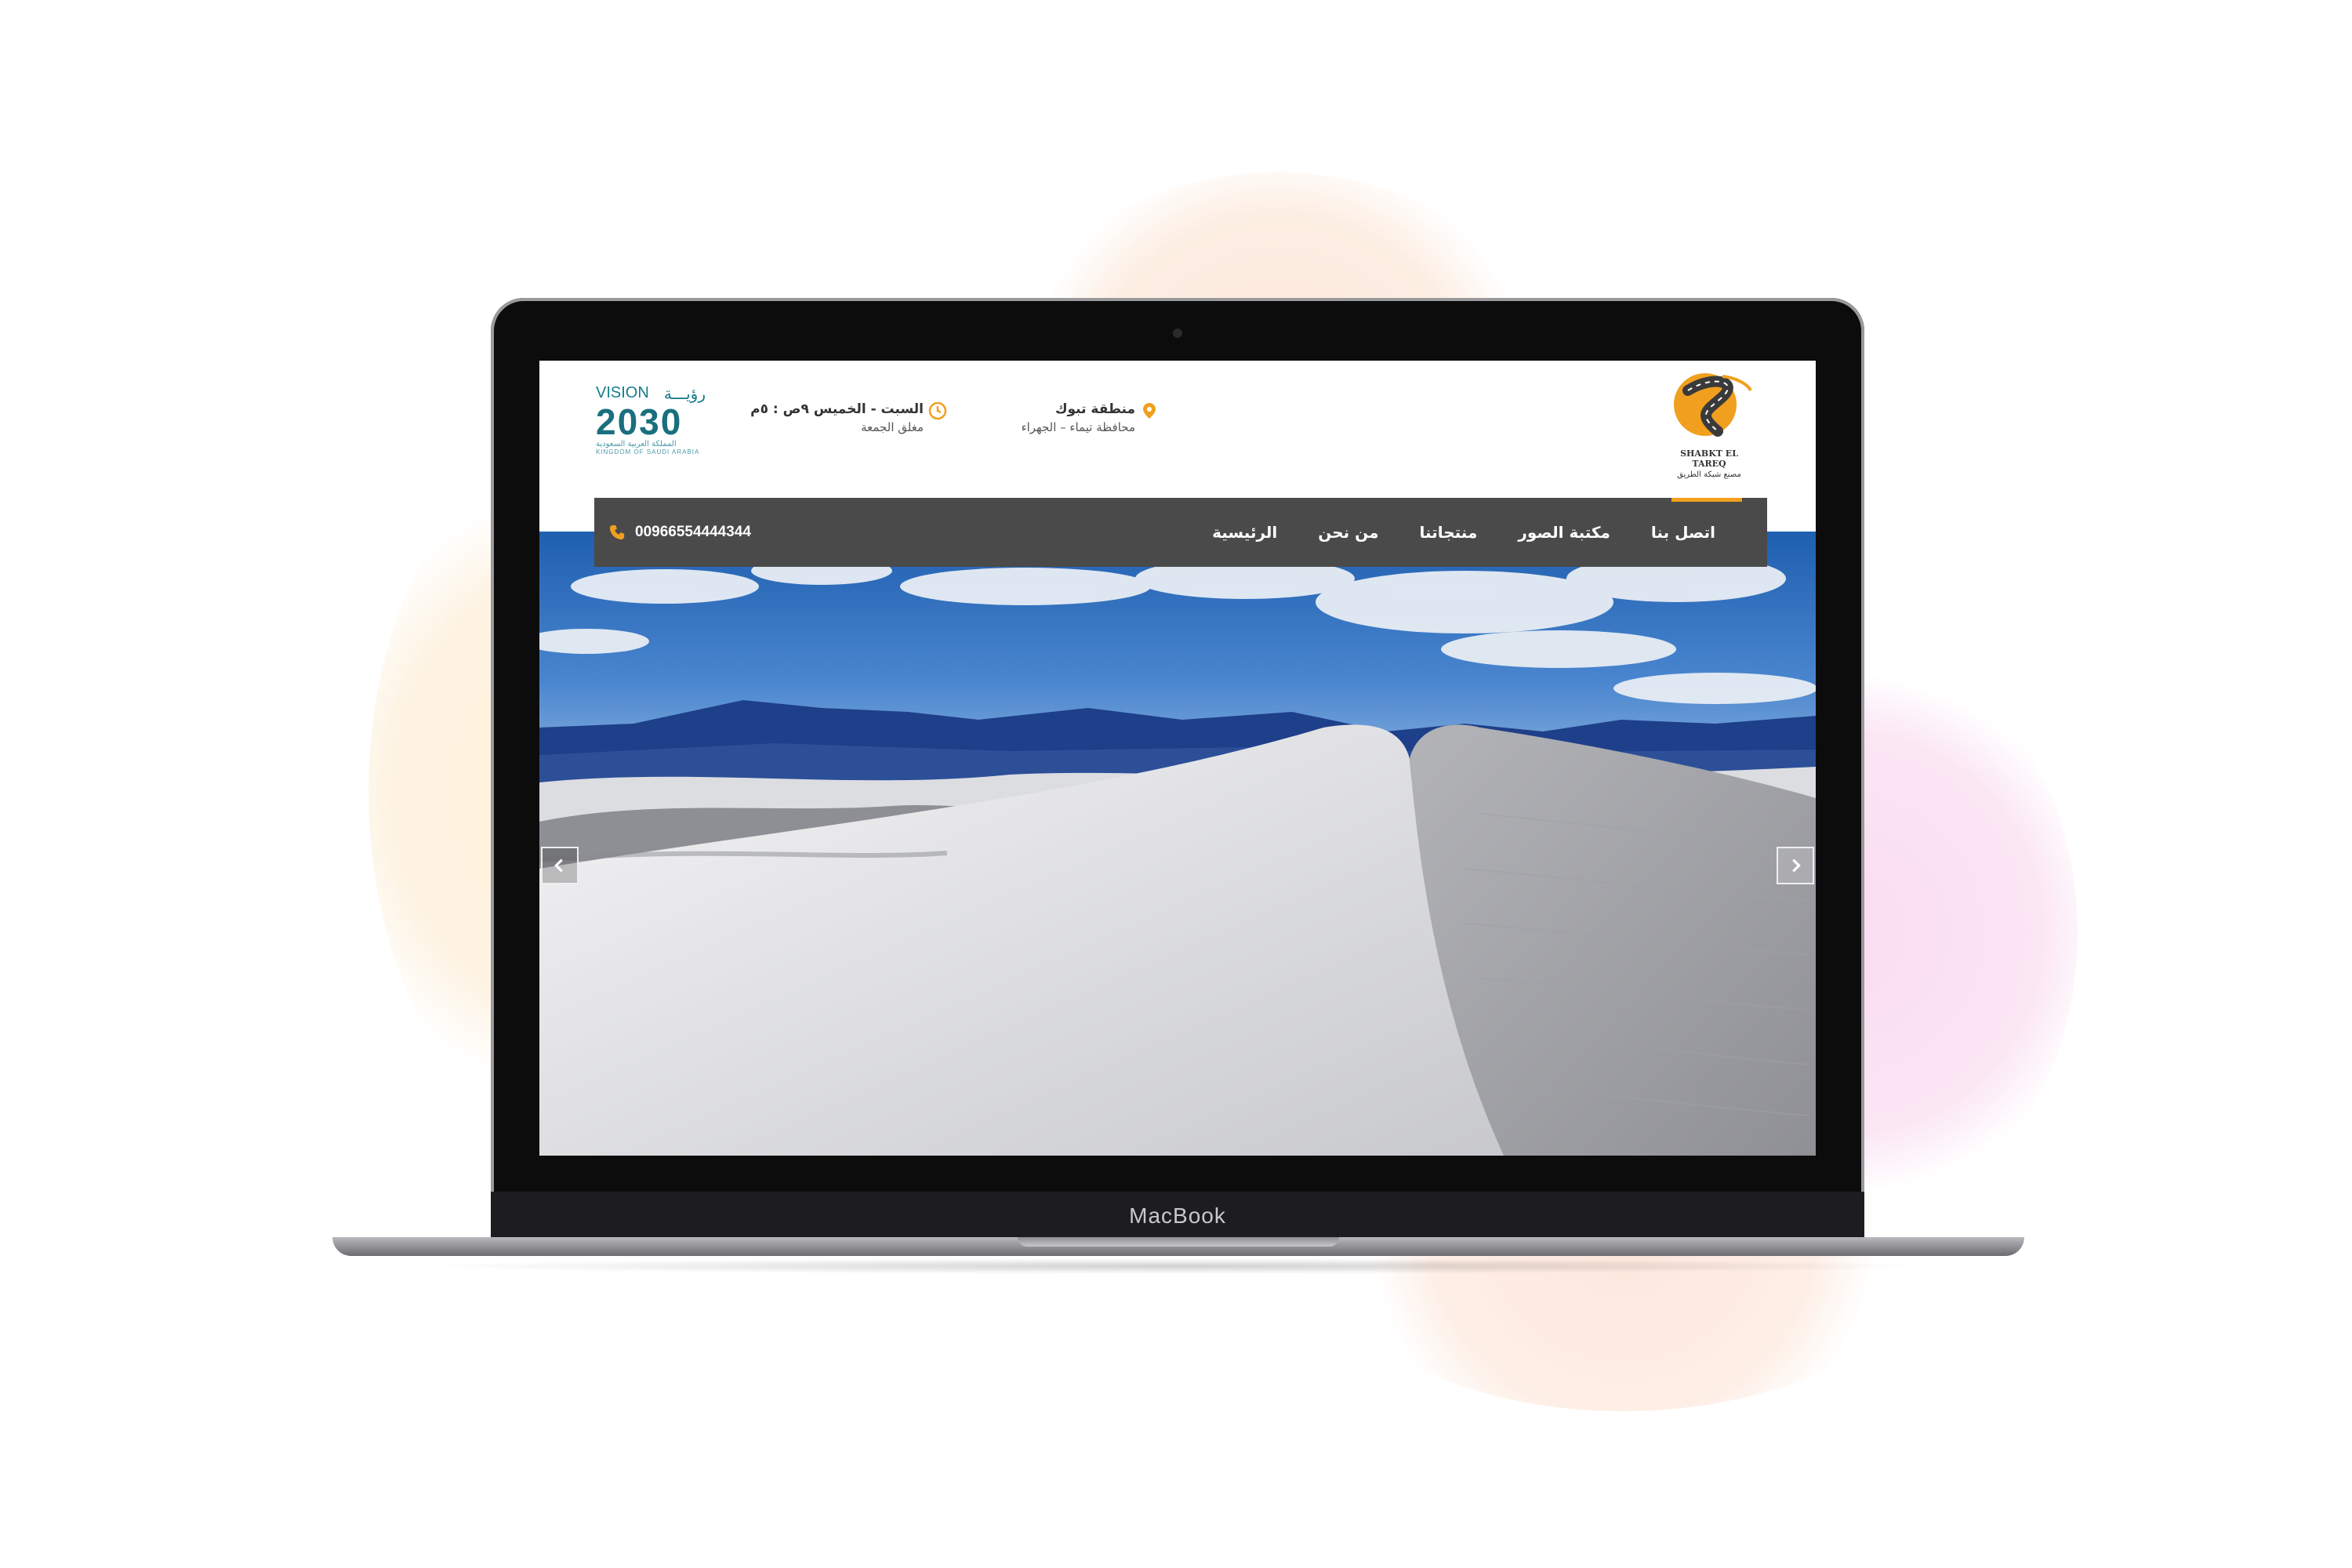  Describe the element at coordinates (1709, 474) in the screenshot. I see `logo-name-ar: مصنع شبكة الطريق` at that location.